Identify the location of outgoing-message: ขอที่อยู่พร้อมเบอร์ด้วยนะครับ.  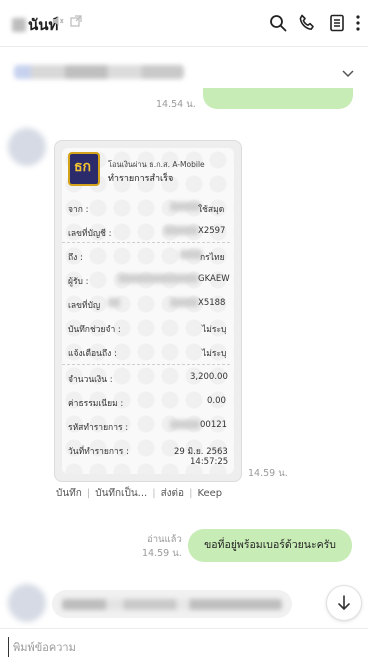
(270, 545).